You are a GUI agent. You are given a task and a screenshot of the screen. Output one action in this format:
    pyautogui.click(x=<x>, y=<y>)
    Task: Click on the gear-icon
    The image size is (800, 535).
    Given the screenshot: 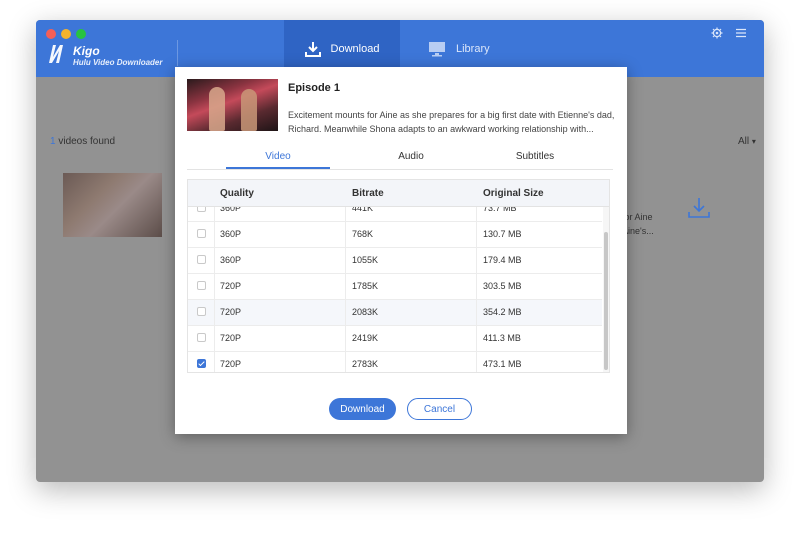 What is the action you would take?
    pyautogui.click(x=717, y=33)
    